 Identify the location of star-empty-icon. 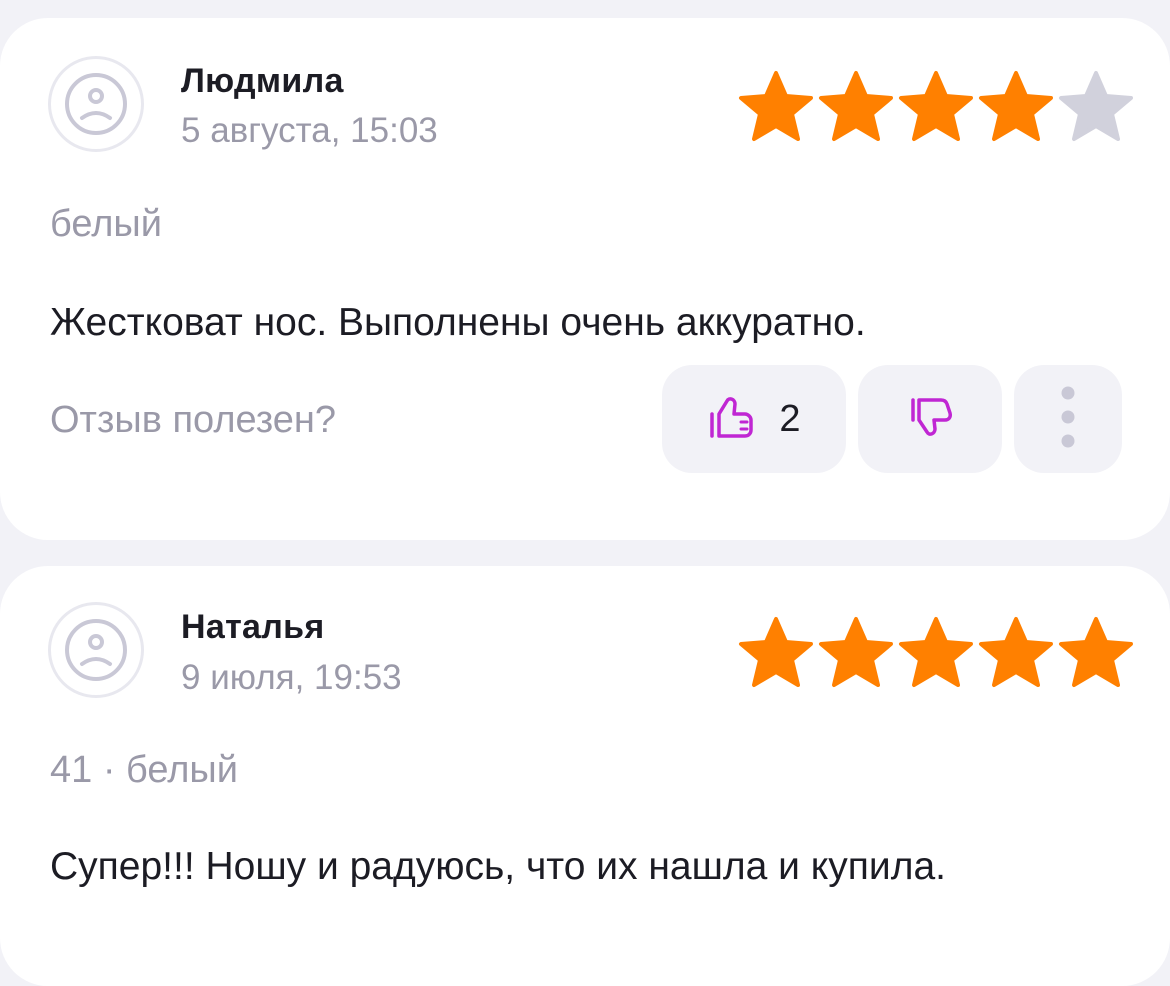
(1096, 108).